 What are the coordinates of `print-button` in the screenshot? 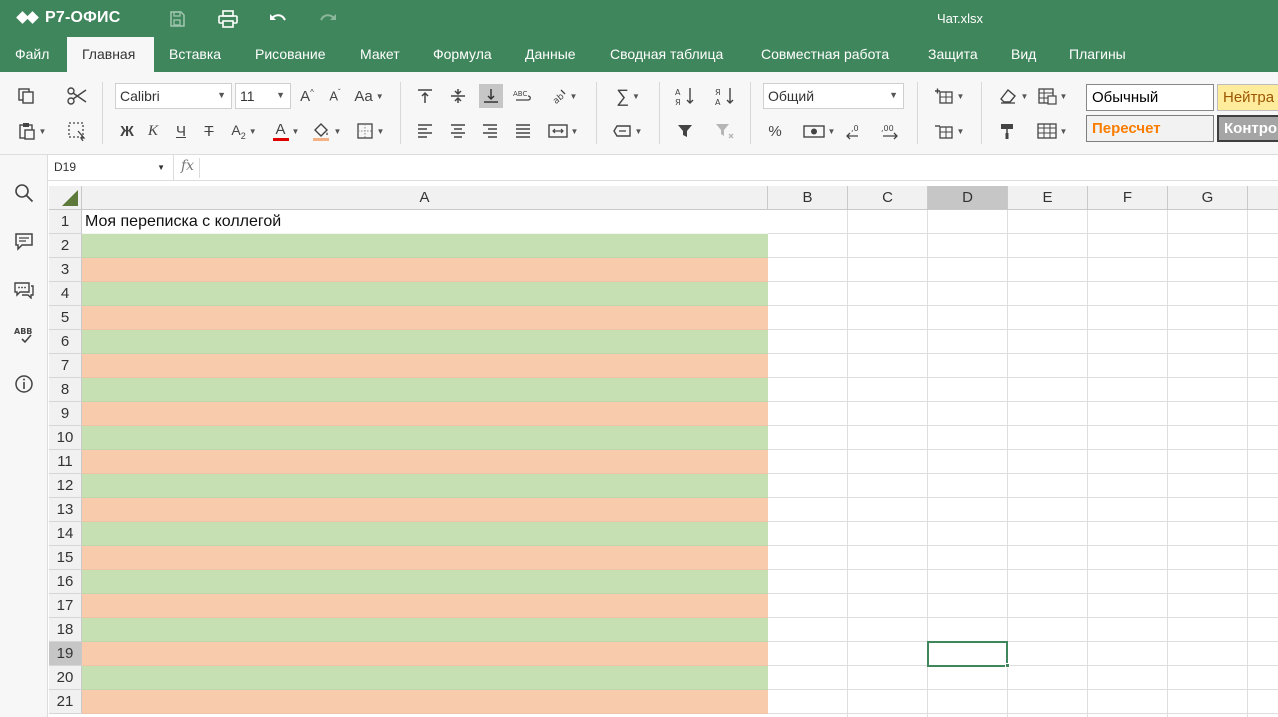 It's located at (228, 19).